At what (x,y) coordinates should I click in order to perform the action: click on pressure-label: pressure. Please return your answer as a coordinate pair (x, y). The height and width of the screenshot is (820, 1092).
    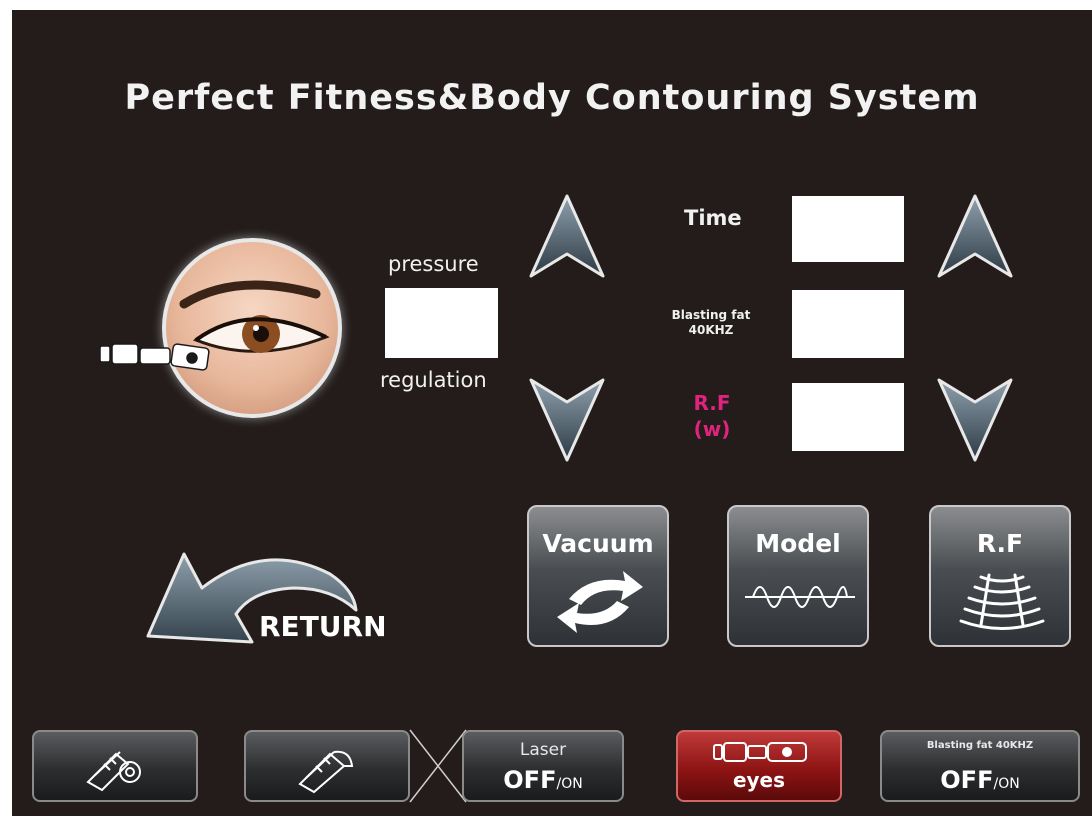
    Looking at the image, I should click on (433, 264).